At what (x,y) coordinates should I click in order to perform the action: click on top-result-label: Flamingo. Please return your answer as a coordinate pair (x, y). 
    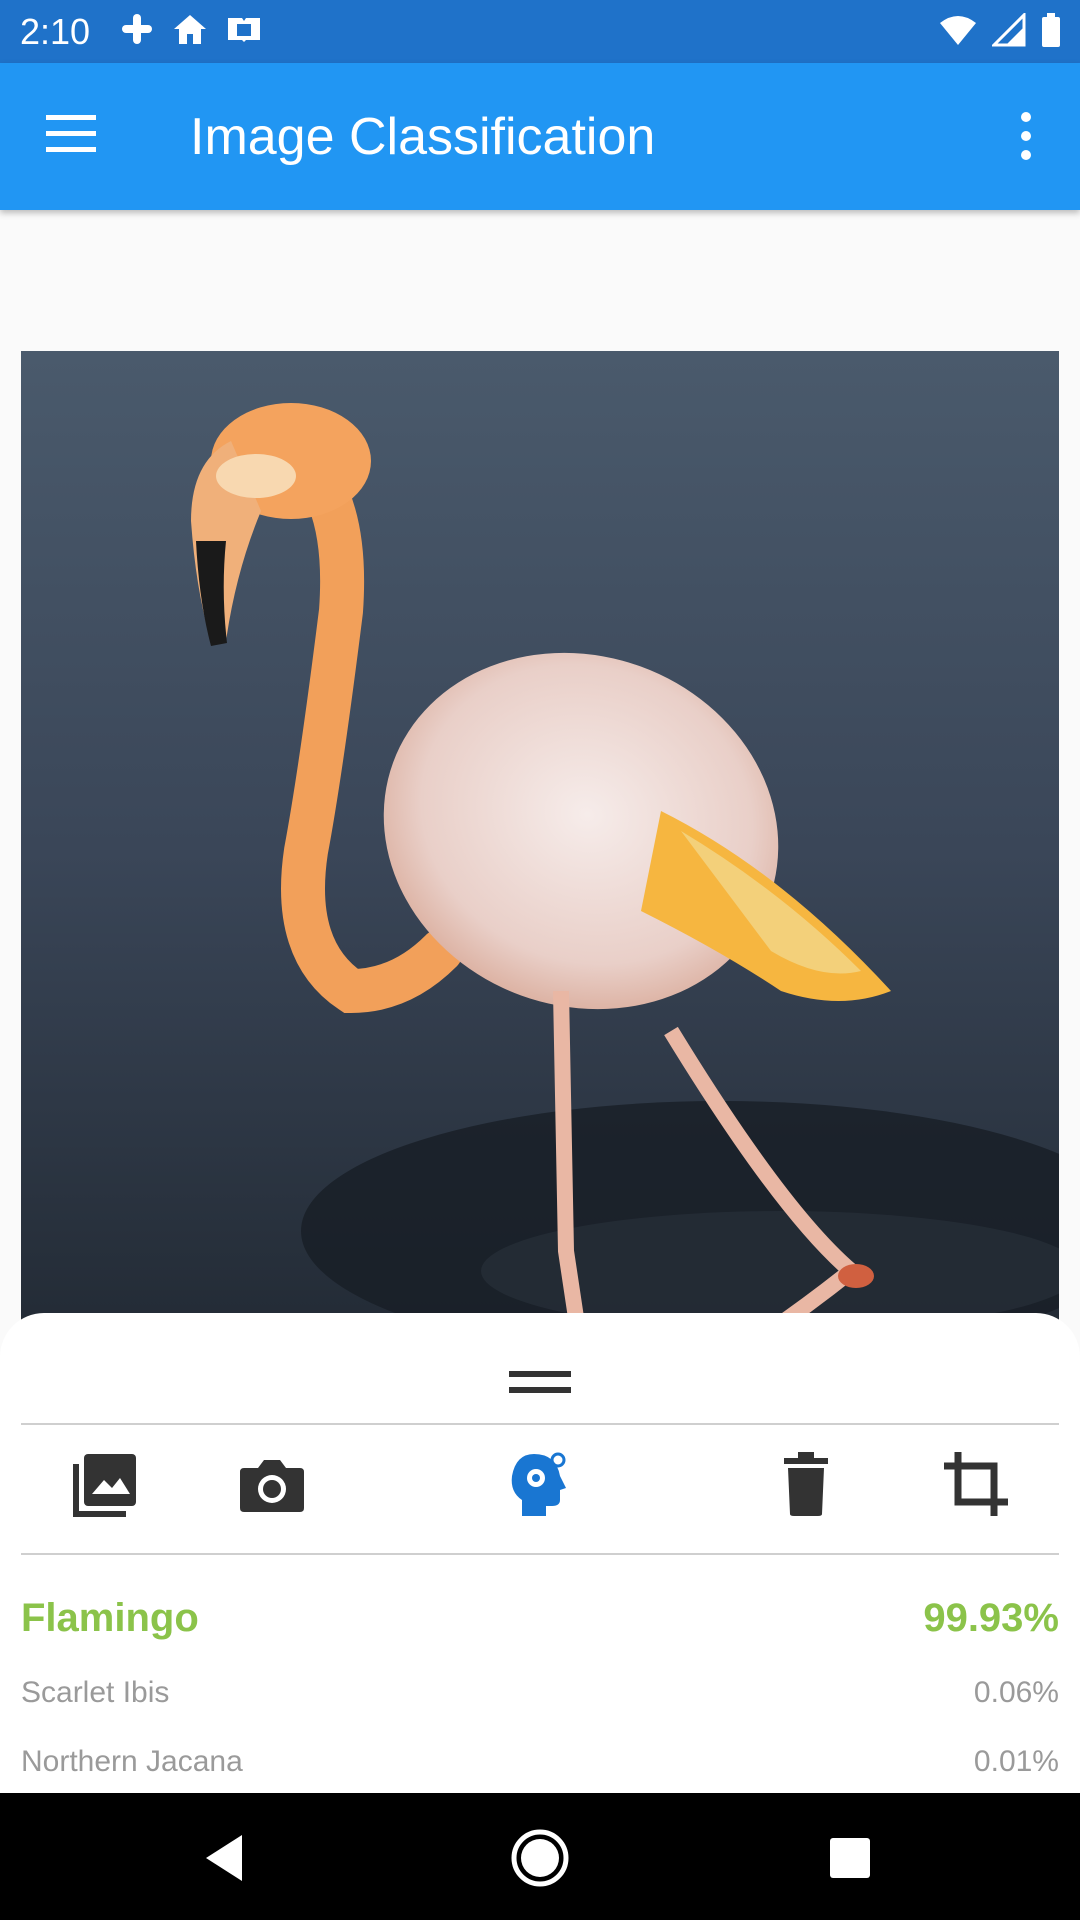
    Looking at the image, I should click on (110, 1617).